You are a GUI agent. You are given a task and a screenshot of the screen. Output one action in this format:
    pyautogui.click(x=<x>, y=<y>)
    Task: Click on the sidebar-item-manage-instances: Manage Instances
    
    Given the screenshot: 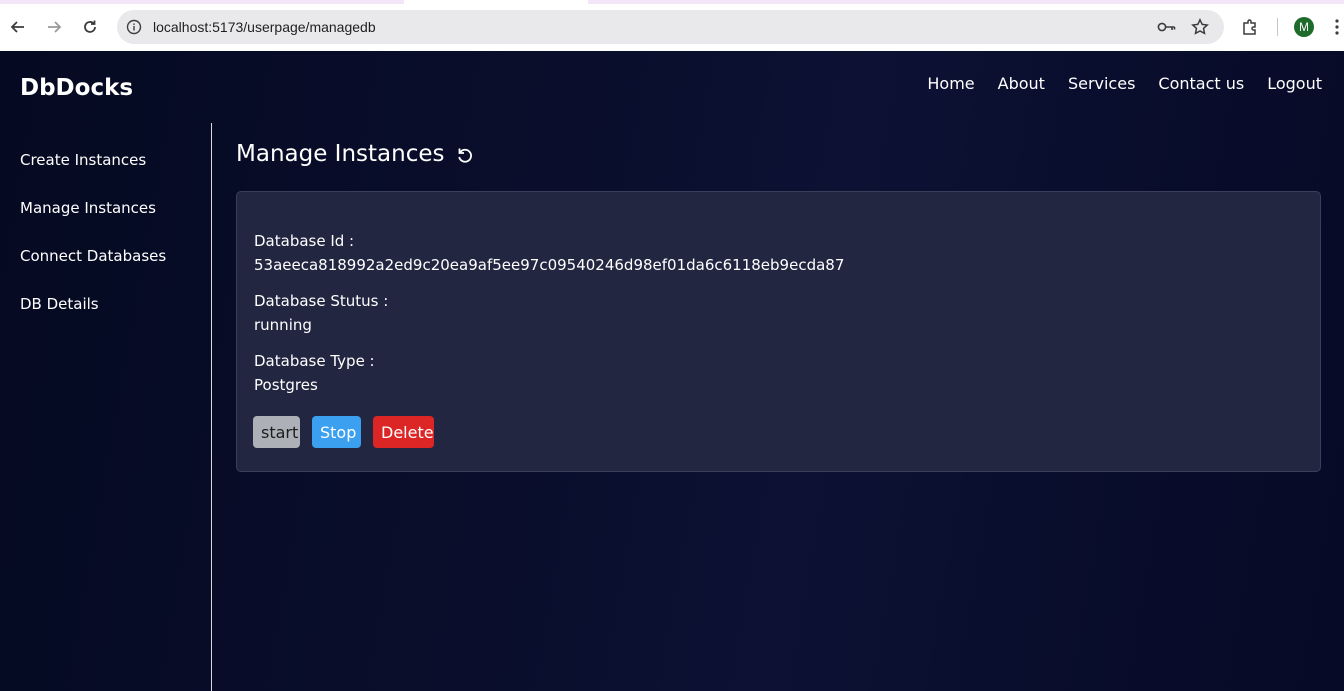 What is the action you would take?
    pyautogui.click(x=88, y=208)
    